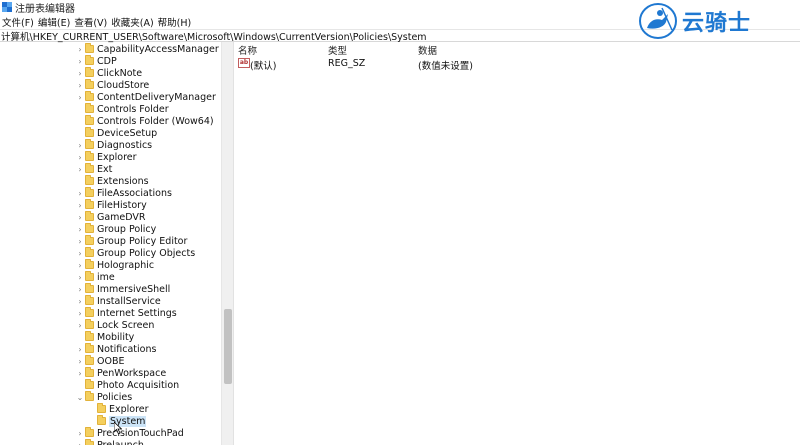 The width and height of the screenshot is (800, 445). I want to click on tree-item-label: ImmersiveShell, so click(134, 289).